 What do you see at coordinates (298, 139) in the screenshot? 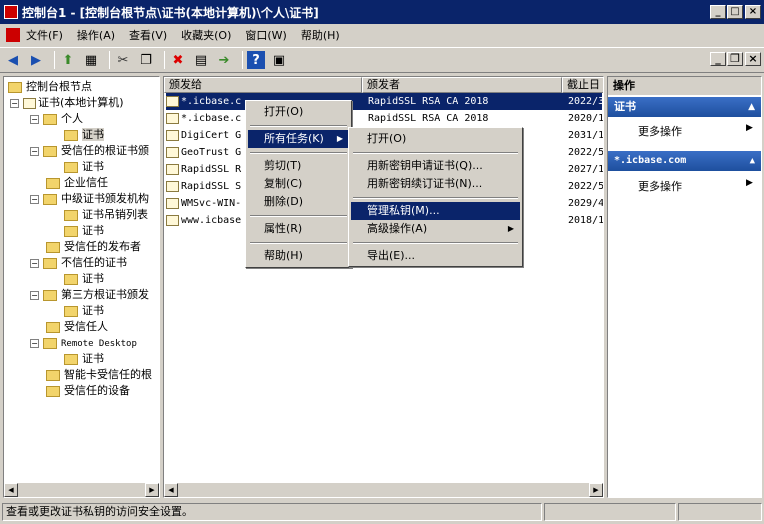
I see `menu-item-all-tasks: 所有任务(K) ▶` at bounding box center [298, 139].